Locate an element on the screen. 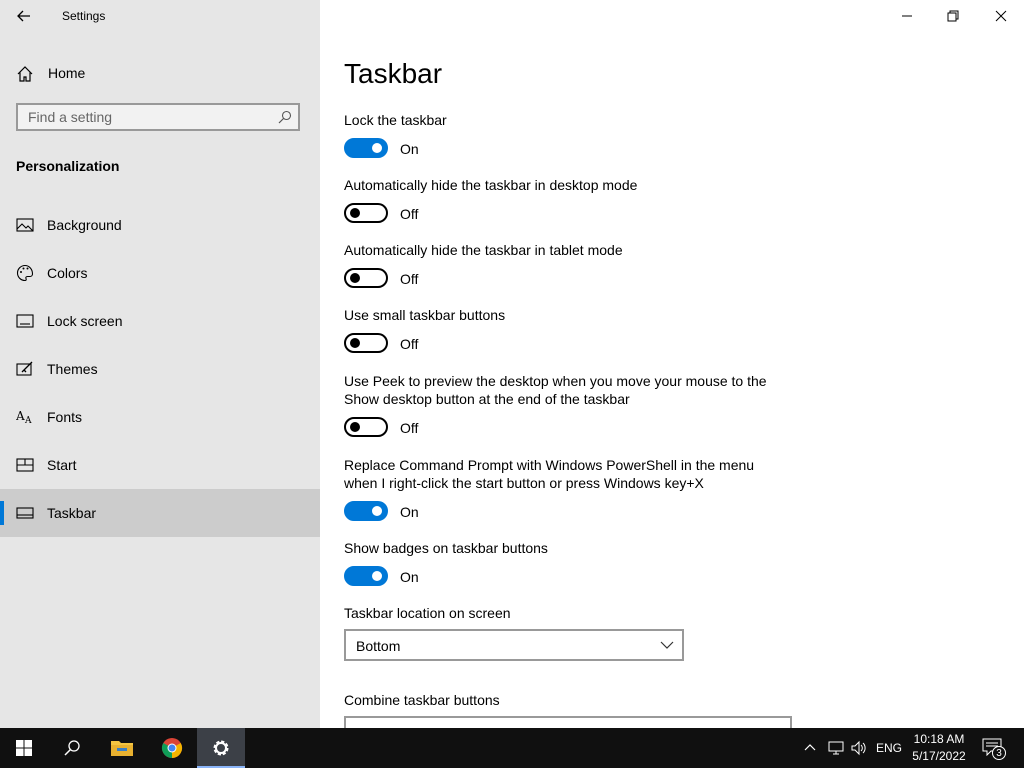 This screenshot has height=768, width=1024. back-arrow-icon is located at coordinates (23, 16).